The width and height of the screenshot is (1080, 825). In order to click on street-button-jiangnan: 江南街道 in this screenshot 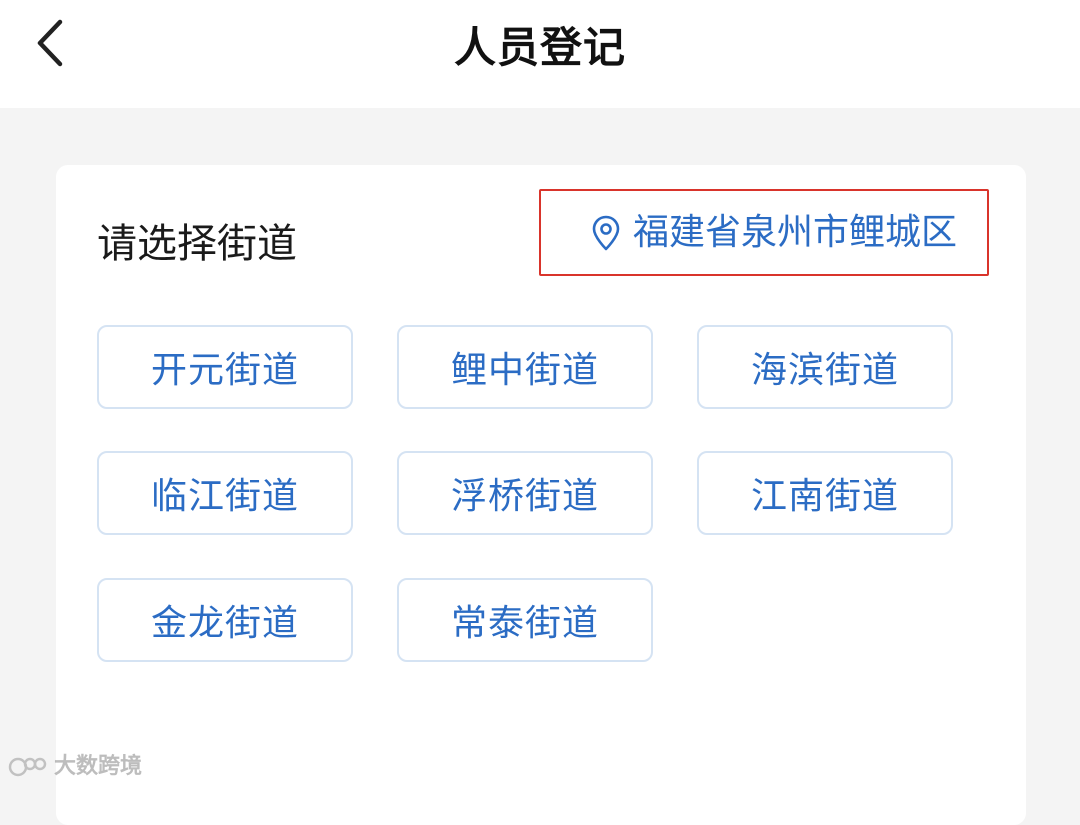, I will do `click(825, 493)`.